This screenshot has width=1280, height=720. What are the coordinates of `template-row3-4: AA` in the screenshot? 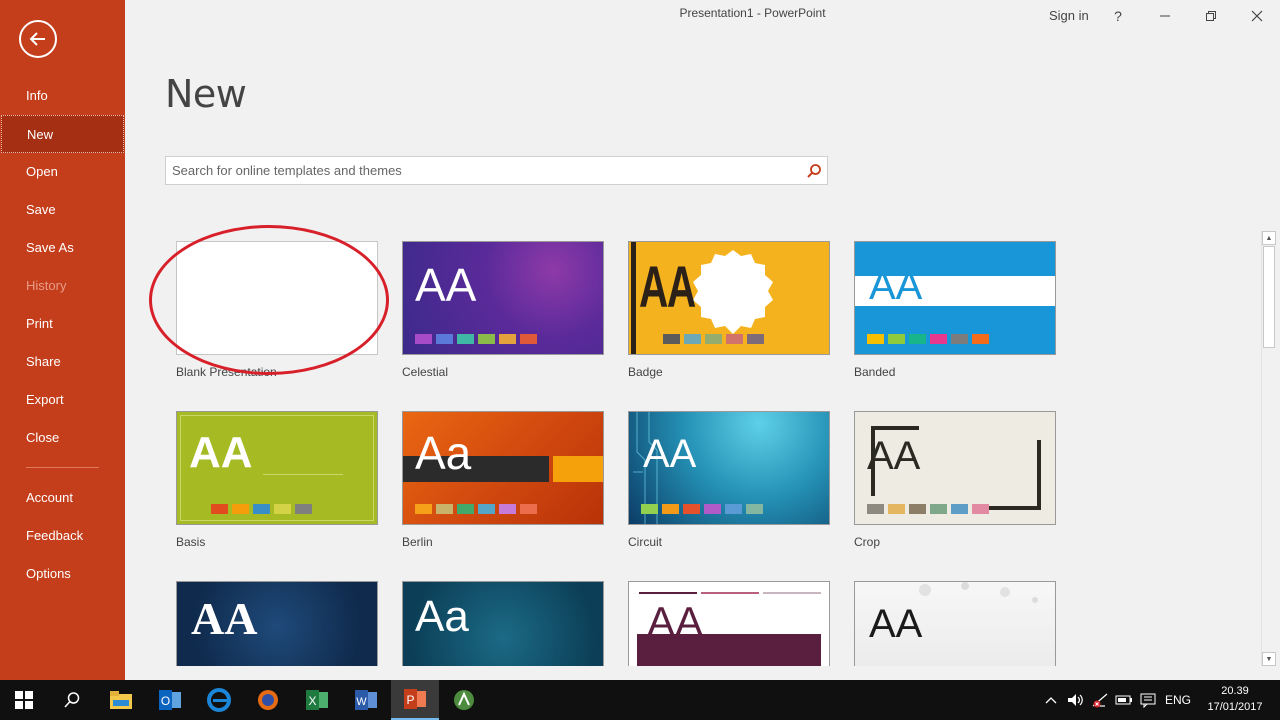 It's located at (955, 623).